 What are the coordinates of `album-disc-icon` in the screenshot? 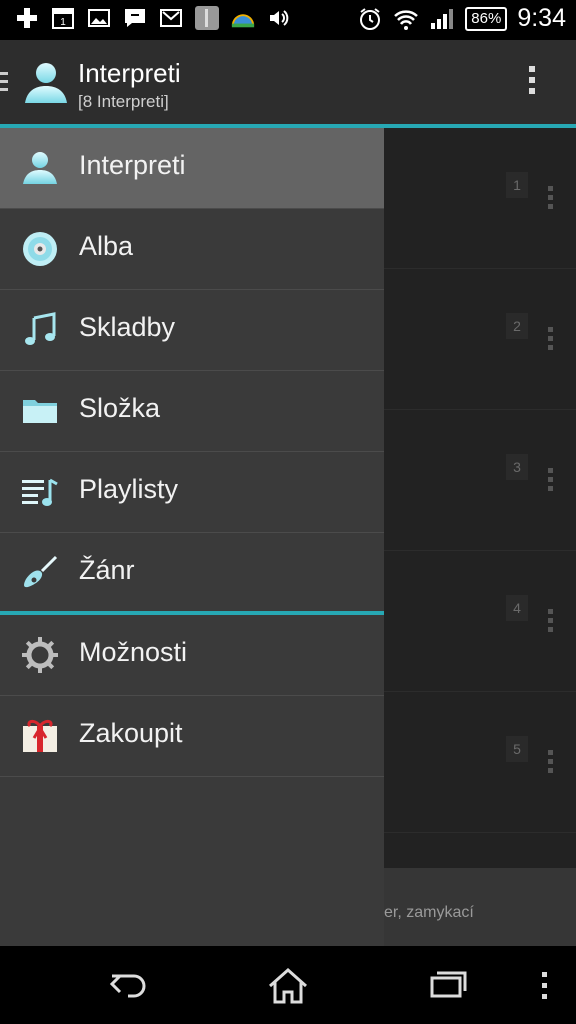 It's located at (40, 249).